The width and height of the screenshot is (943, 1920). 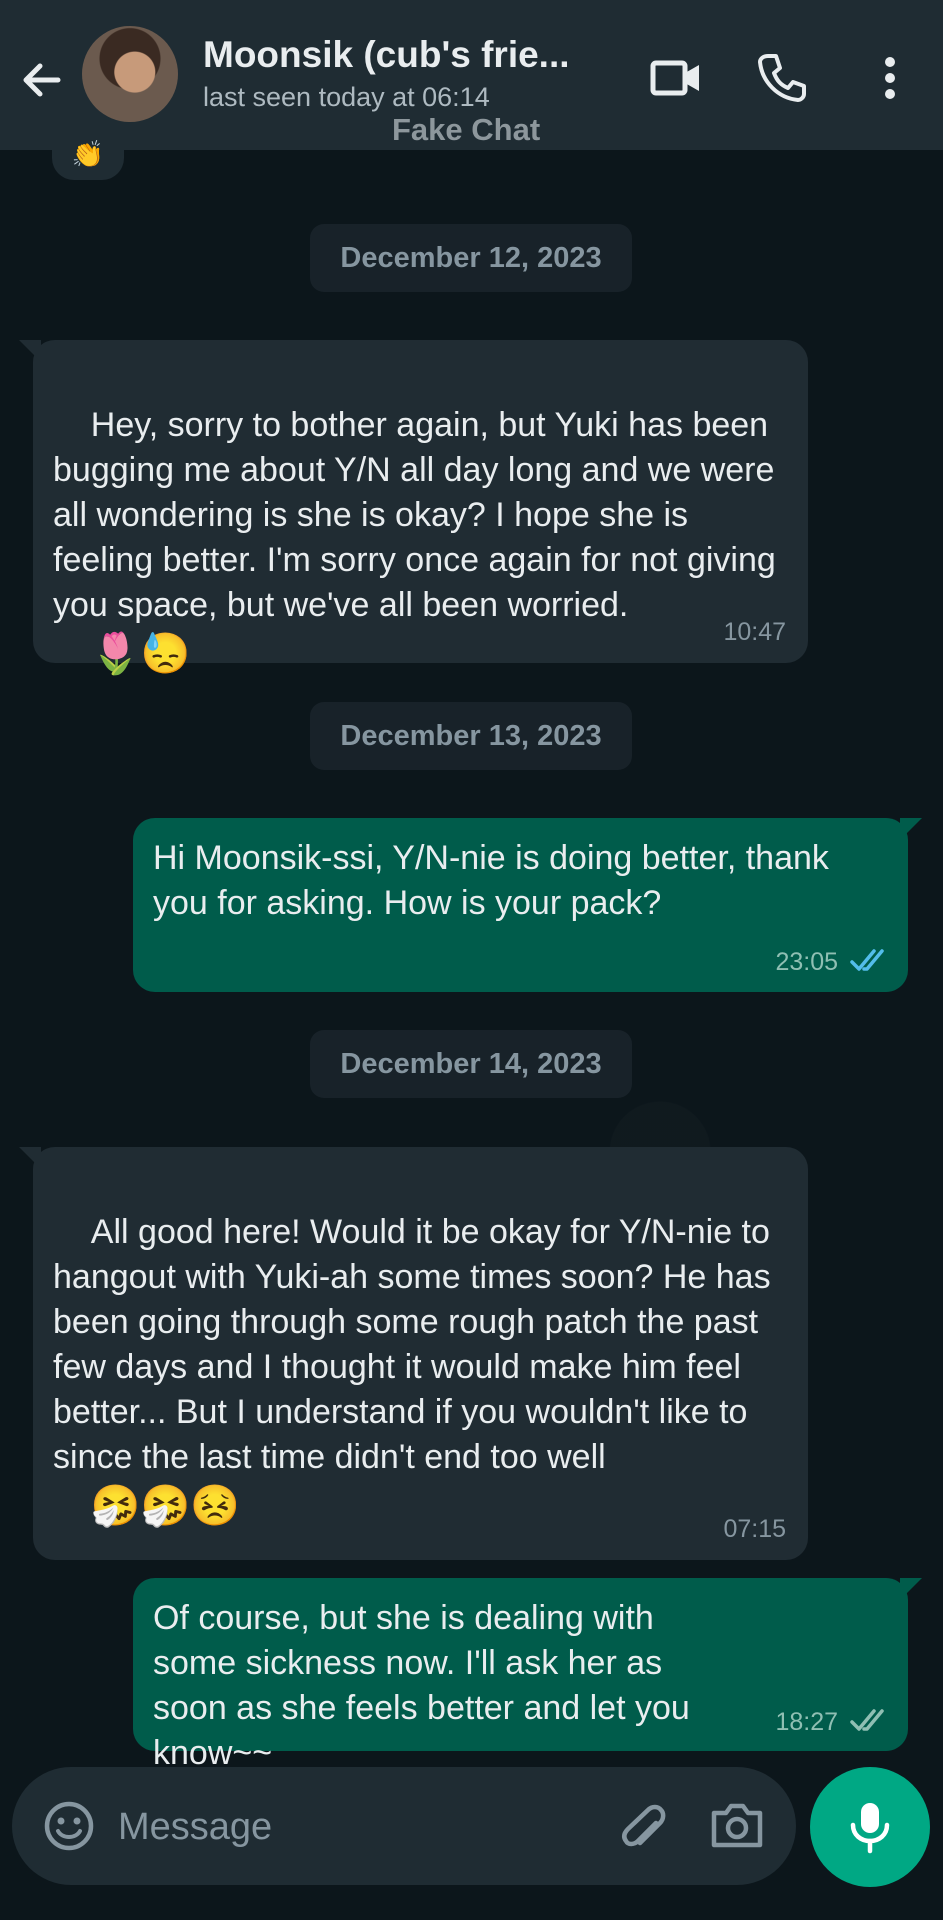 What do you see at coordinates (674, 78) in the screenshot?
I see `video-call-icon` at bounding box center [674, 78].